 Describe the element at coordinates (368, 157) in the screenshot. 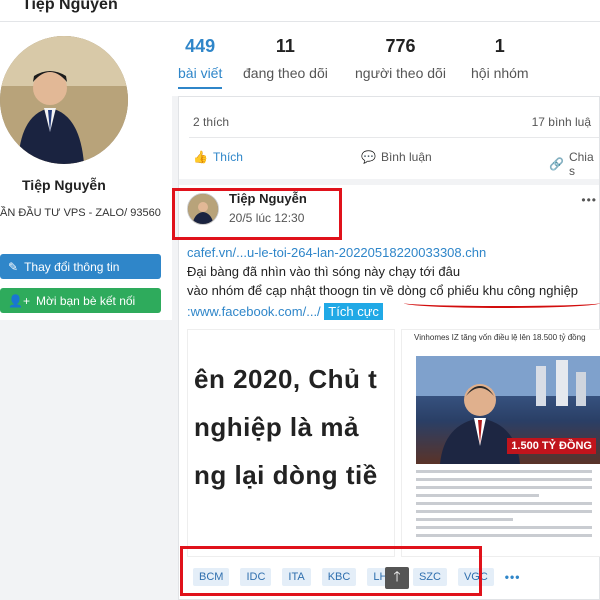

I see `comment-icon: 💬` at that location.